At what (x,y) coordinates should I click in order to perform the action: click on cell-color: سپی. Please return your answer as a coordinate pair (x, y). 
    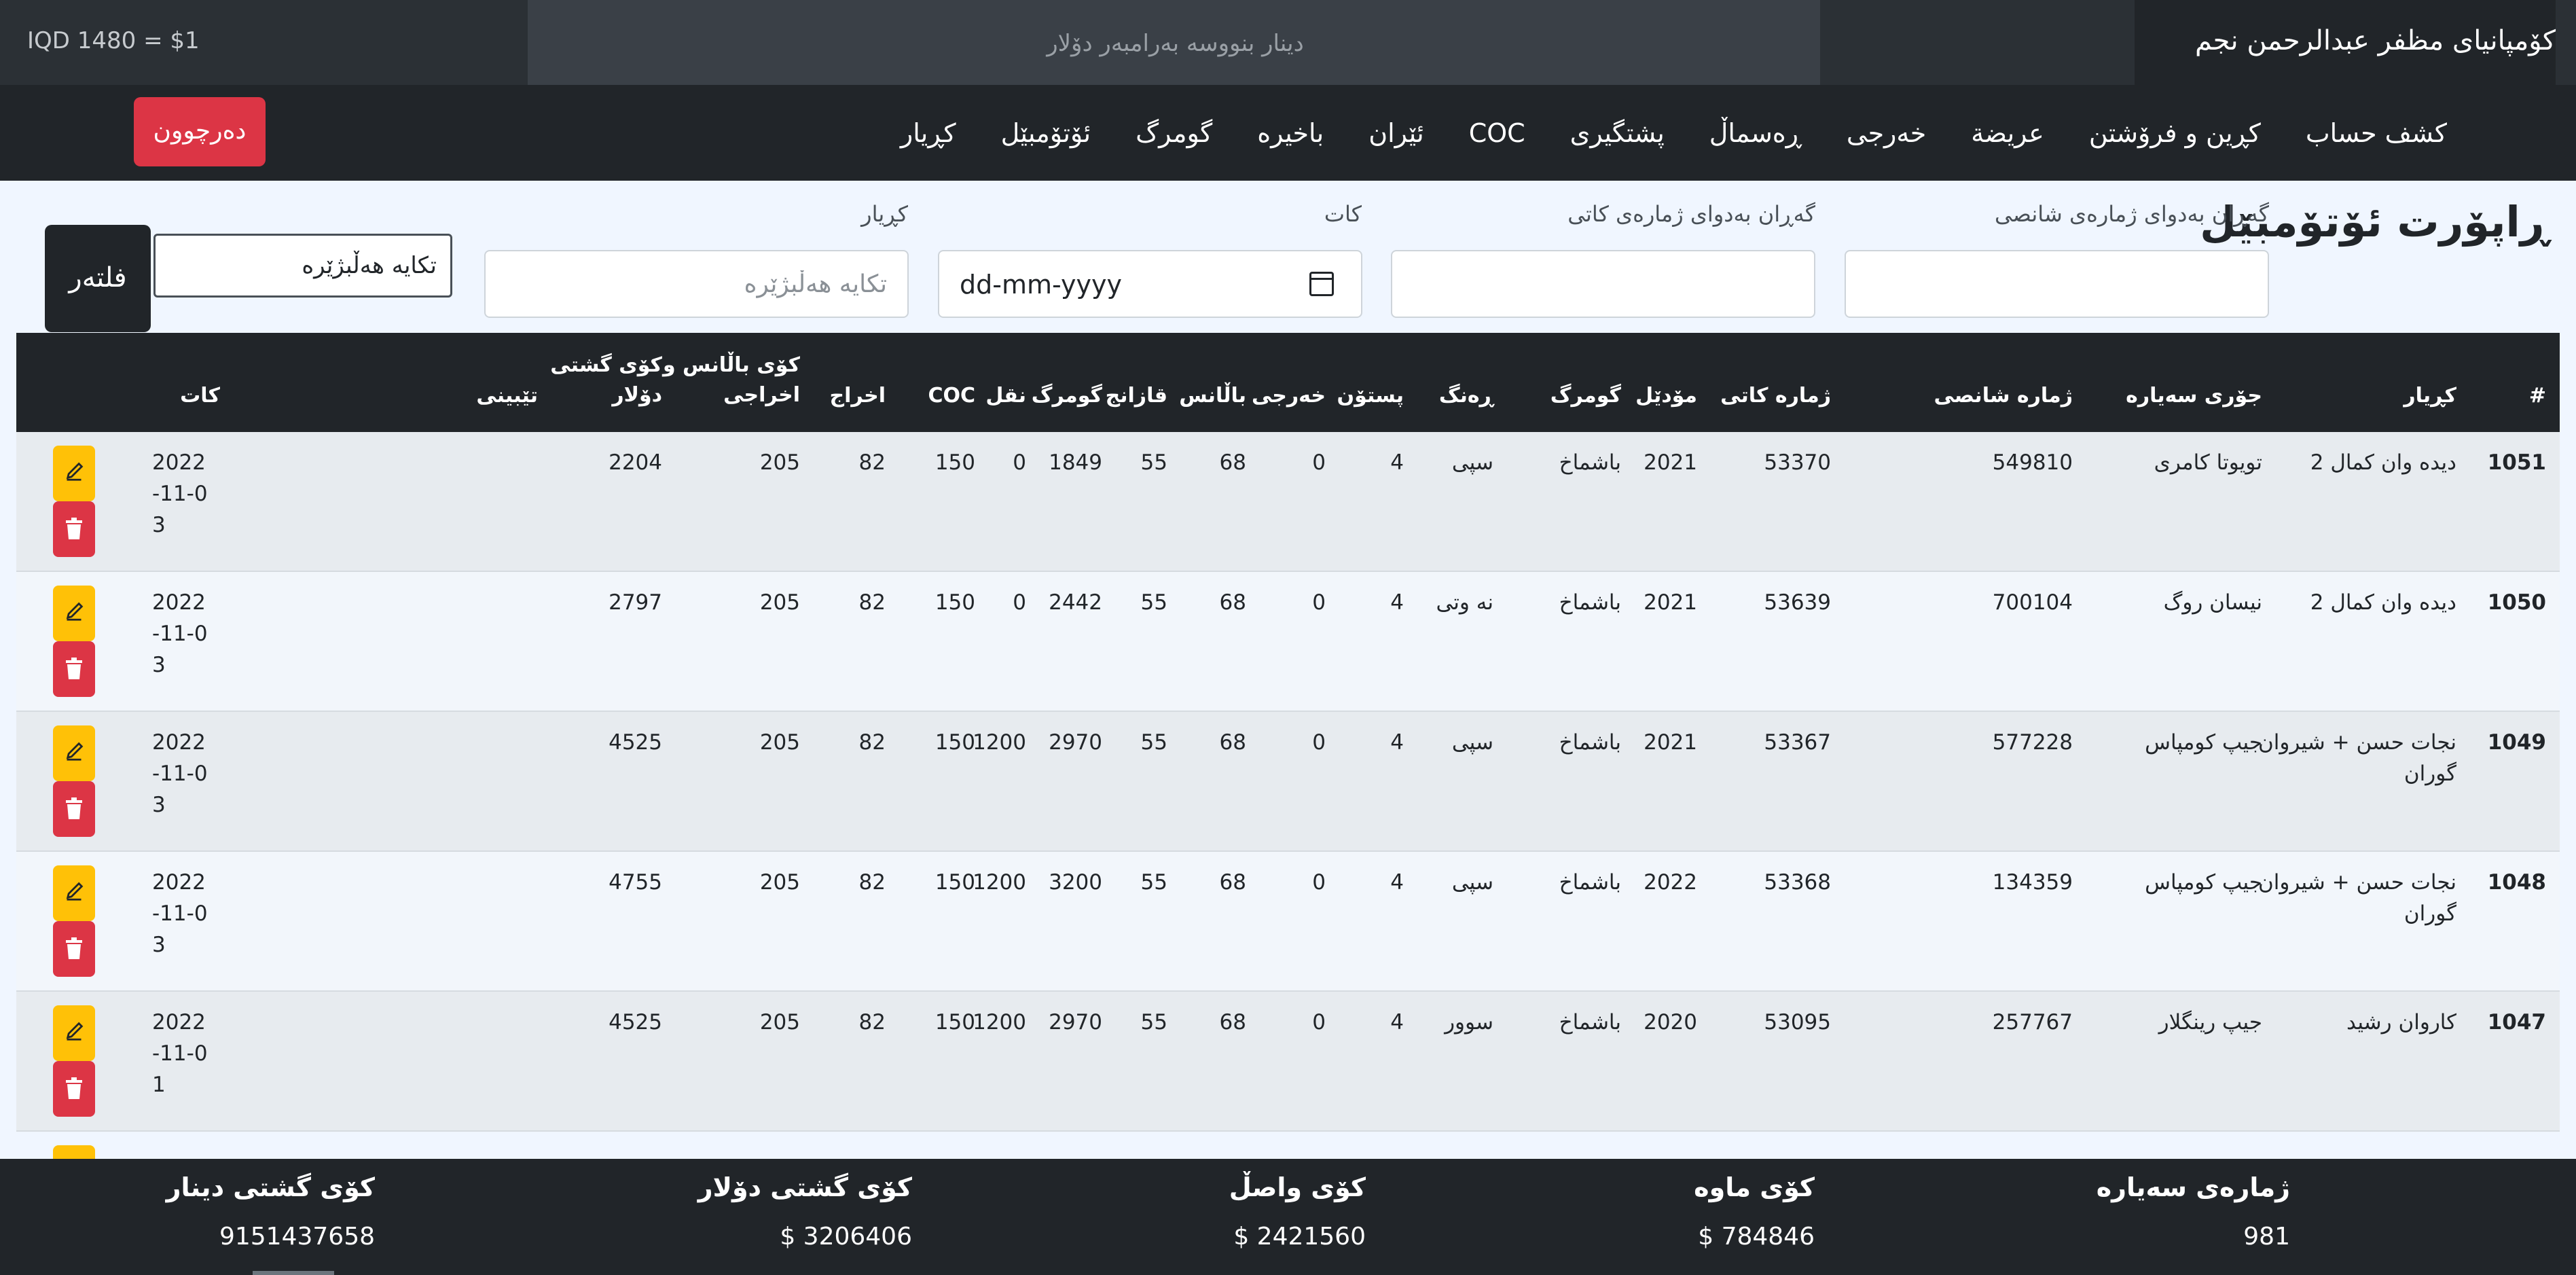
    Looking at the image, I should click on (1472, 882).